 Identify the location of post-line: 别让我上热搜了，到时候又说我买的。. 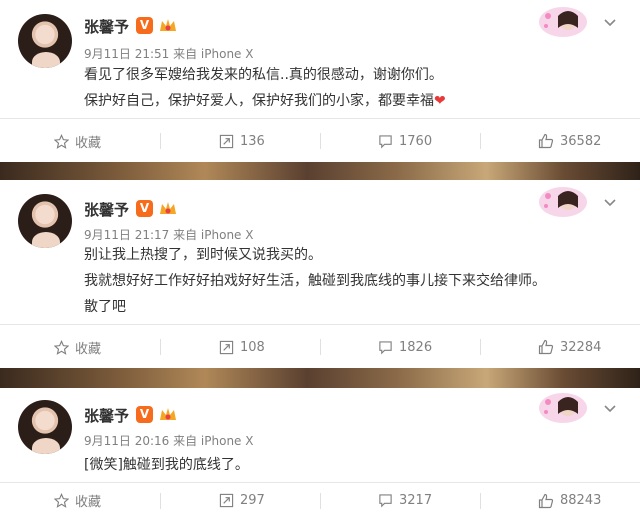
(203, 255).